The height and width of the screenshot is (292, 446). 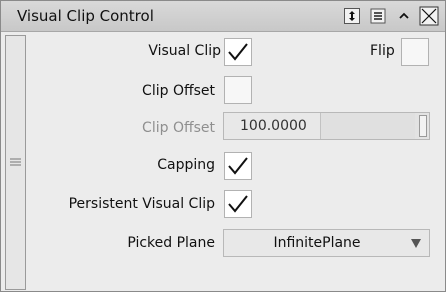 What do you see at coordinates (415, 52) in the screenshot?
I see `flip-checkbox` at bounding box center [415, 52].